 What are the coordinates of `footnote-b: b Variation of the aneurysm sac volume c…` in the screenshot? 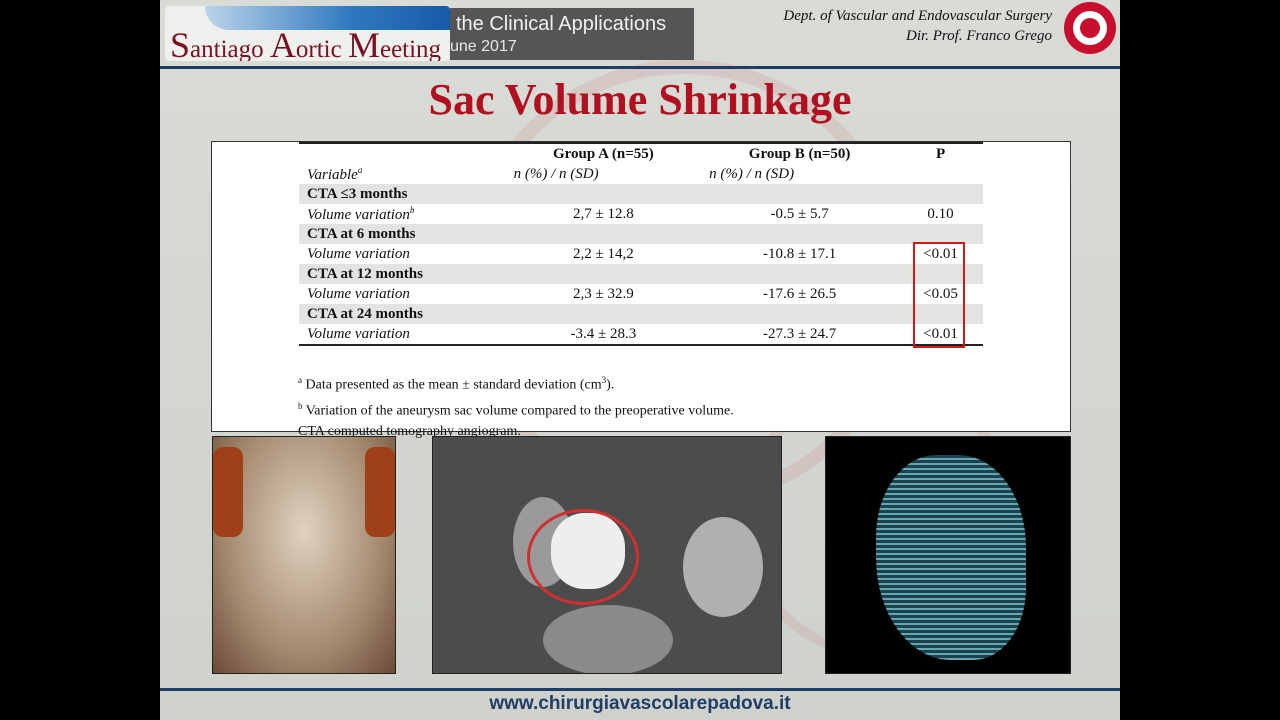 It's located at (516, 409).